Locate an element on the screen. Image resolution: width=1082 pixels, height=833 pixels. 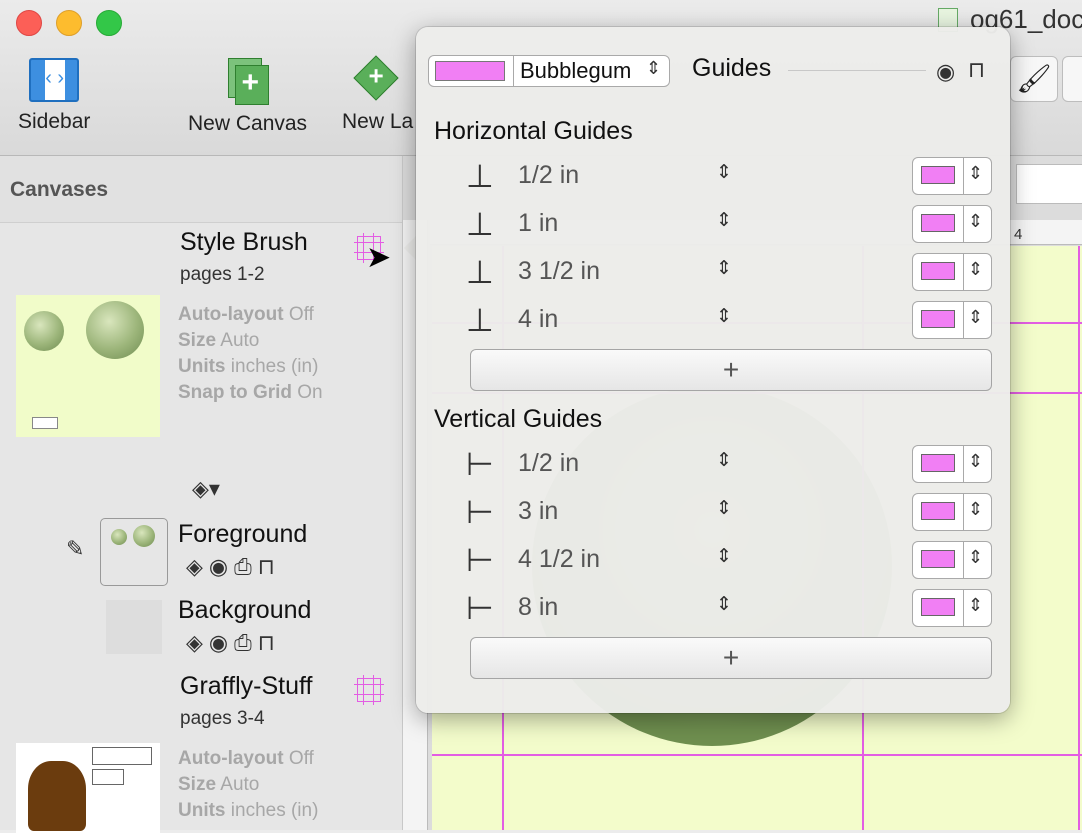
sidebar-button-label: Sidebar is located at coordinates (54, 121).